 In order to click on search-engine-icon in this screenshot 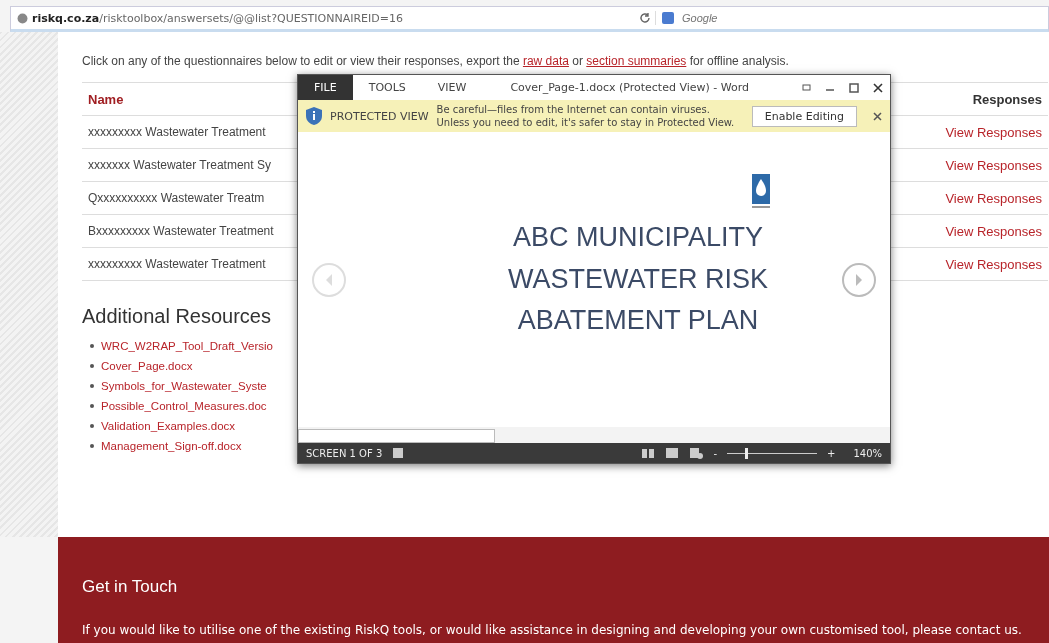, I will do `click(668, 18)`.